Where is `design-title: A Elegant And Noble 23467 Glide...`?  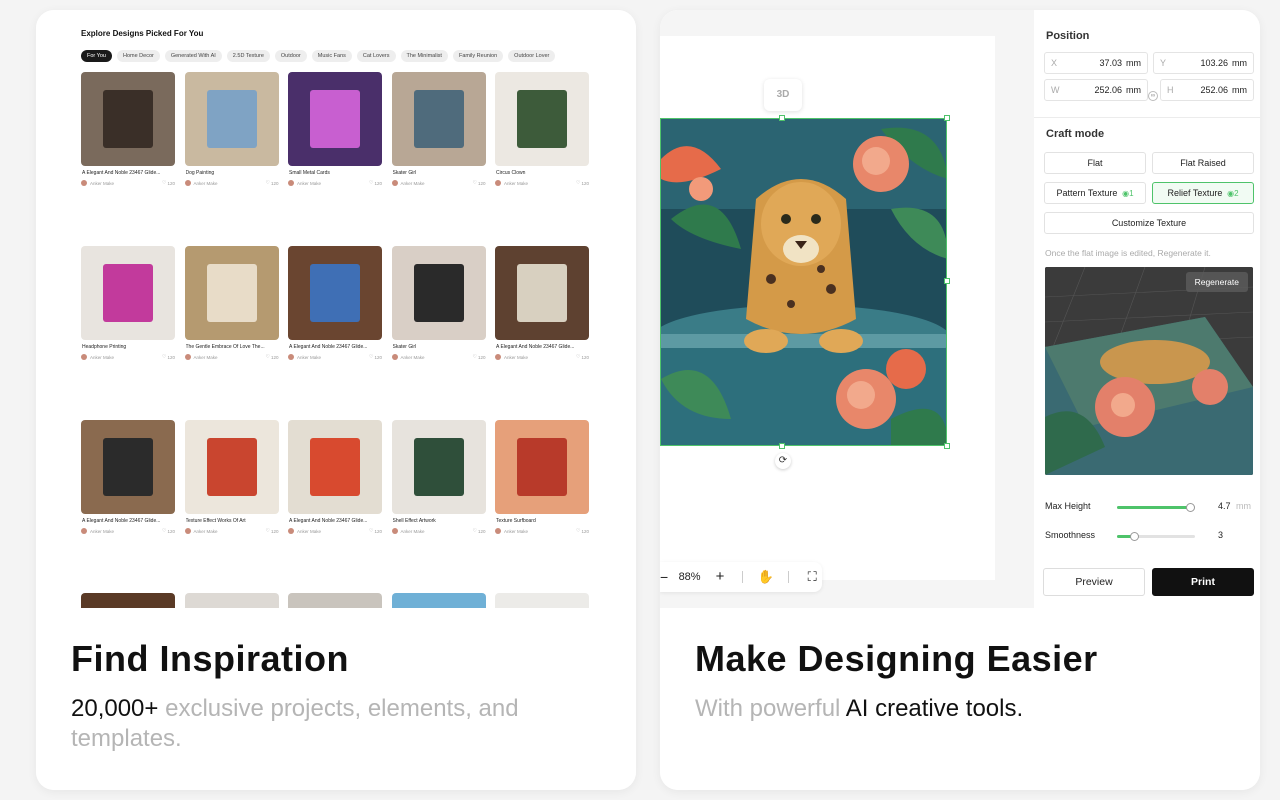
design-title: A Elegant And Noble 23467 Glide... is located at coordinates (121, 173).